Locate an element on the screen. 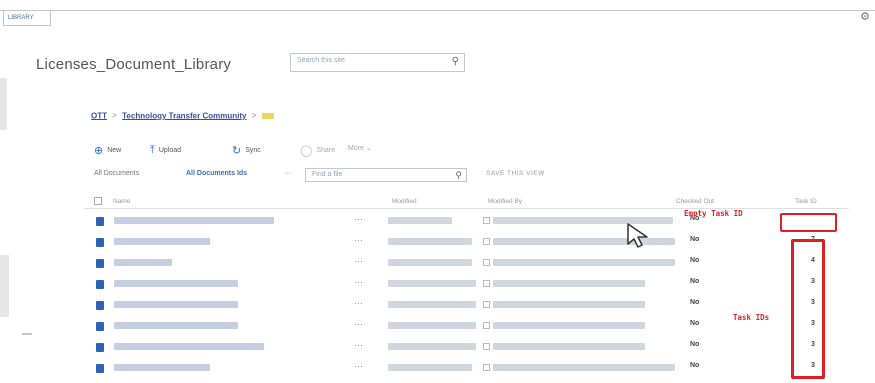  more-views-button: ··· is located at coordinates (287, 173).